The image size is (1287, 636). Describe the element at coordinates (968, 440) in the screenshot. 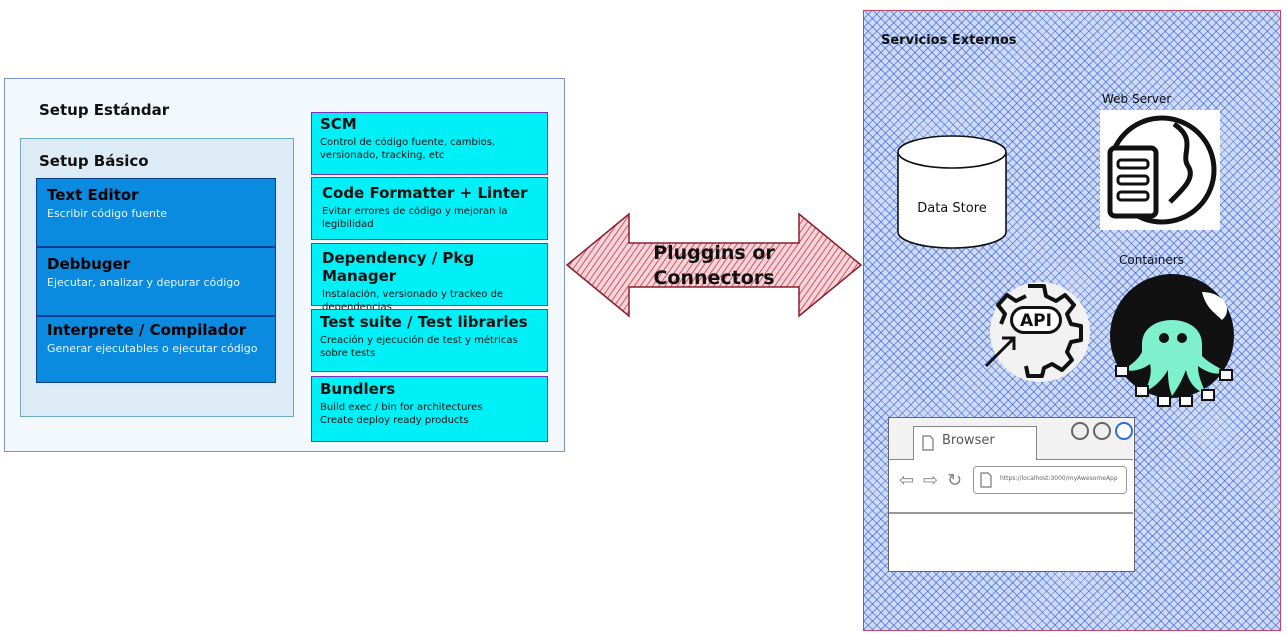

I see `browser-tab-label: Browser` at that location.